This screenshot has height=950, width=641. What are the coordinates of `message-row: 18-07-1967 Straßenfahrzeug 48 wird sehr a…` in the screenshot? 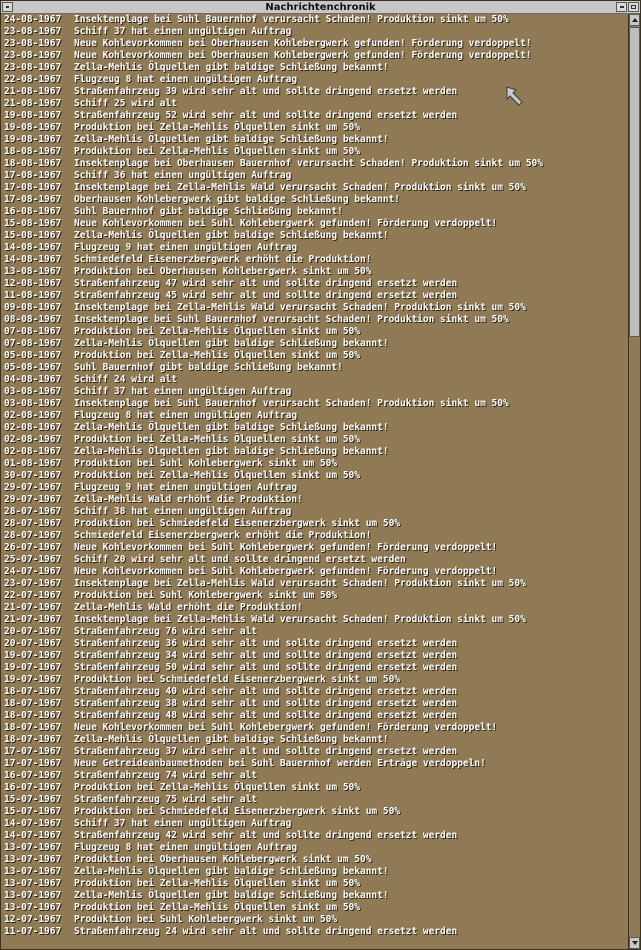 It's located at (315, 716).